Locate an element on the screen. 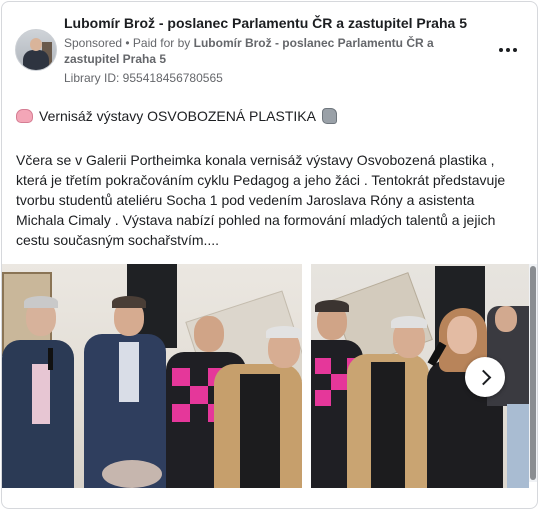 The height and width of the screenshot is (510, 539). headline-text: Vernisáž výstavy OSVOBOZENÁ PLASTIKA is located at coordinates (177, 116).